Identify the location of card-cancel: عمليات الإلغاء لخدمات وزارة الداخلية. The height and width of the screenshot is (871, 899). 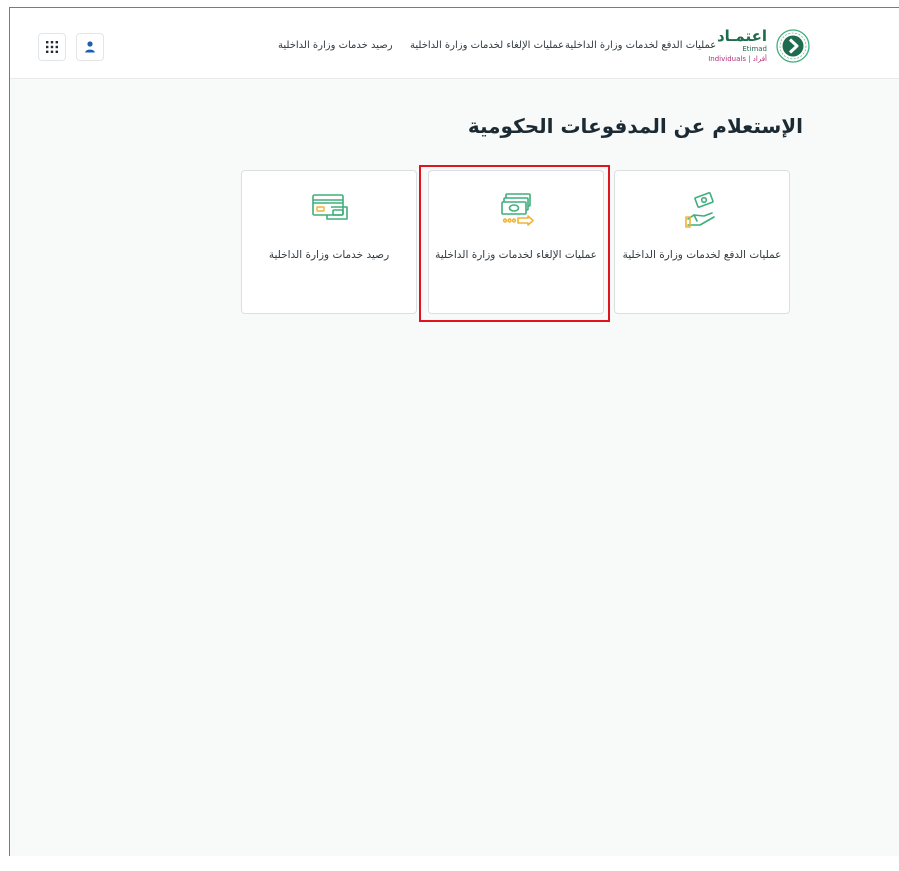
(516, 242).